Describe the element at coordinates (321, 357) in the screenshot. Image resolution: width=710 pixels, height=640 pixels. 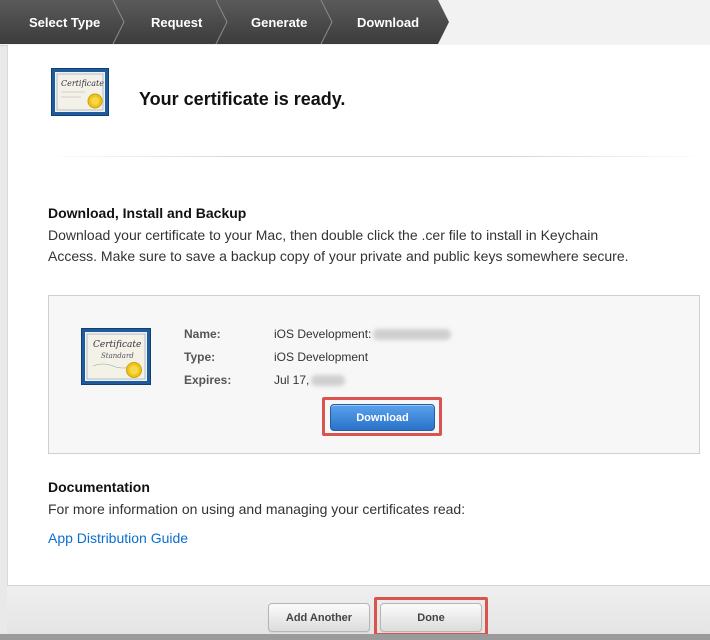
I see `type-value: iOS Development` at that location.